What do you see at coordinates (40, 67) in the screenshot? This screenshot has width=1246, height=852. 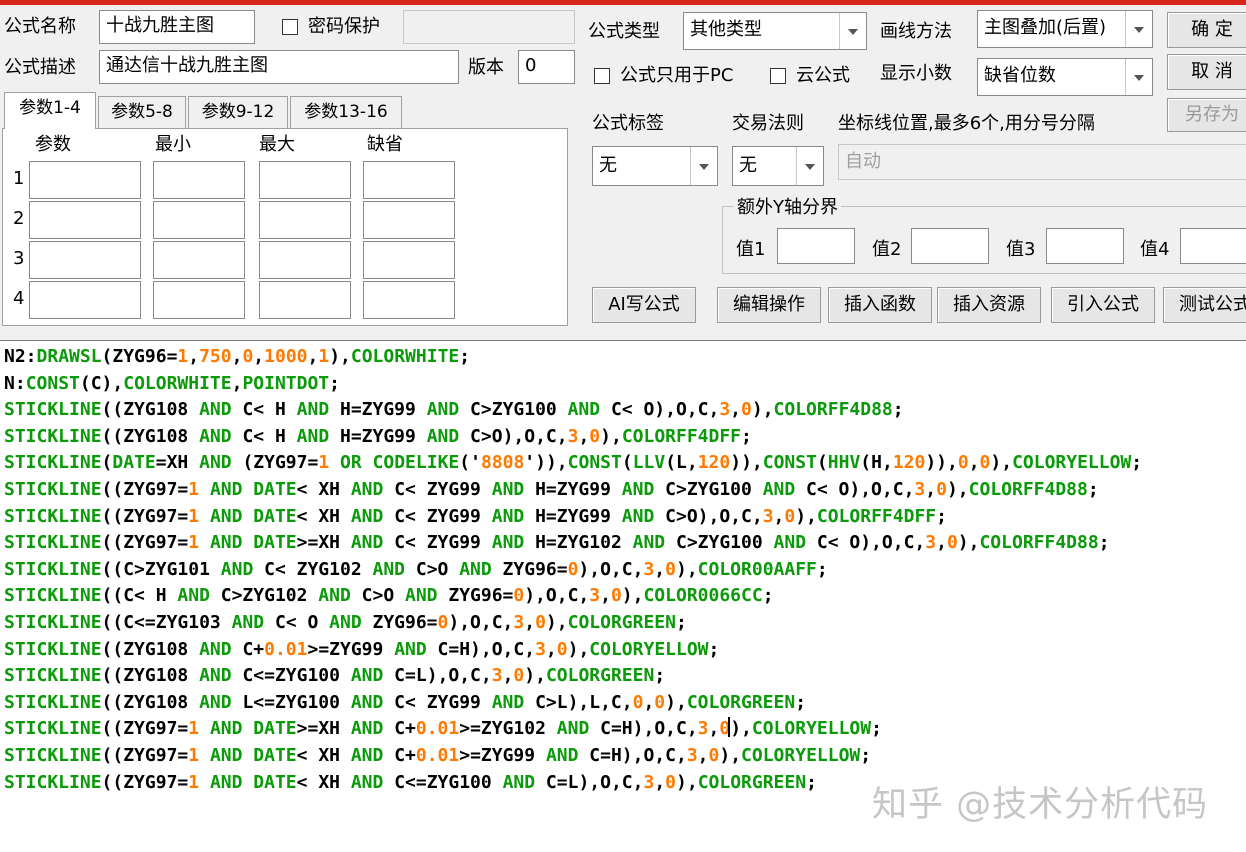 I see `desc-label: 公式描述` at bounding box center [40, 67].